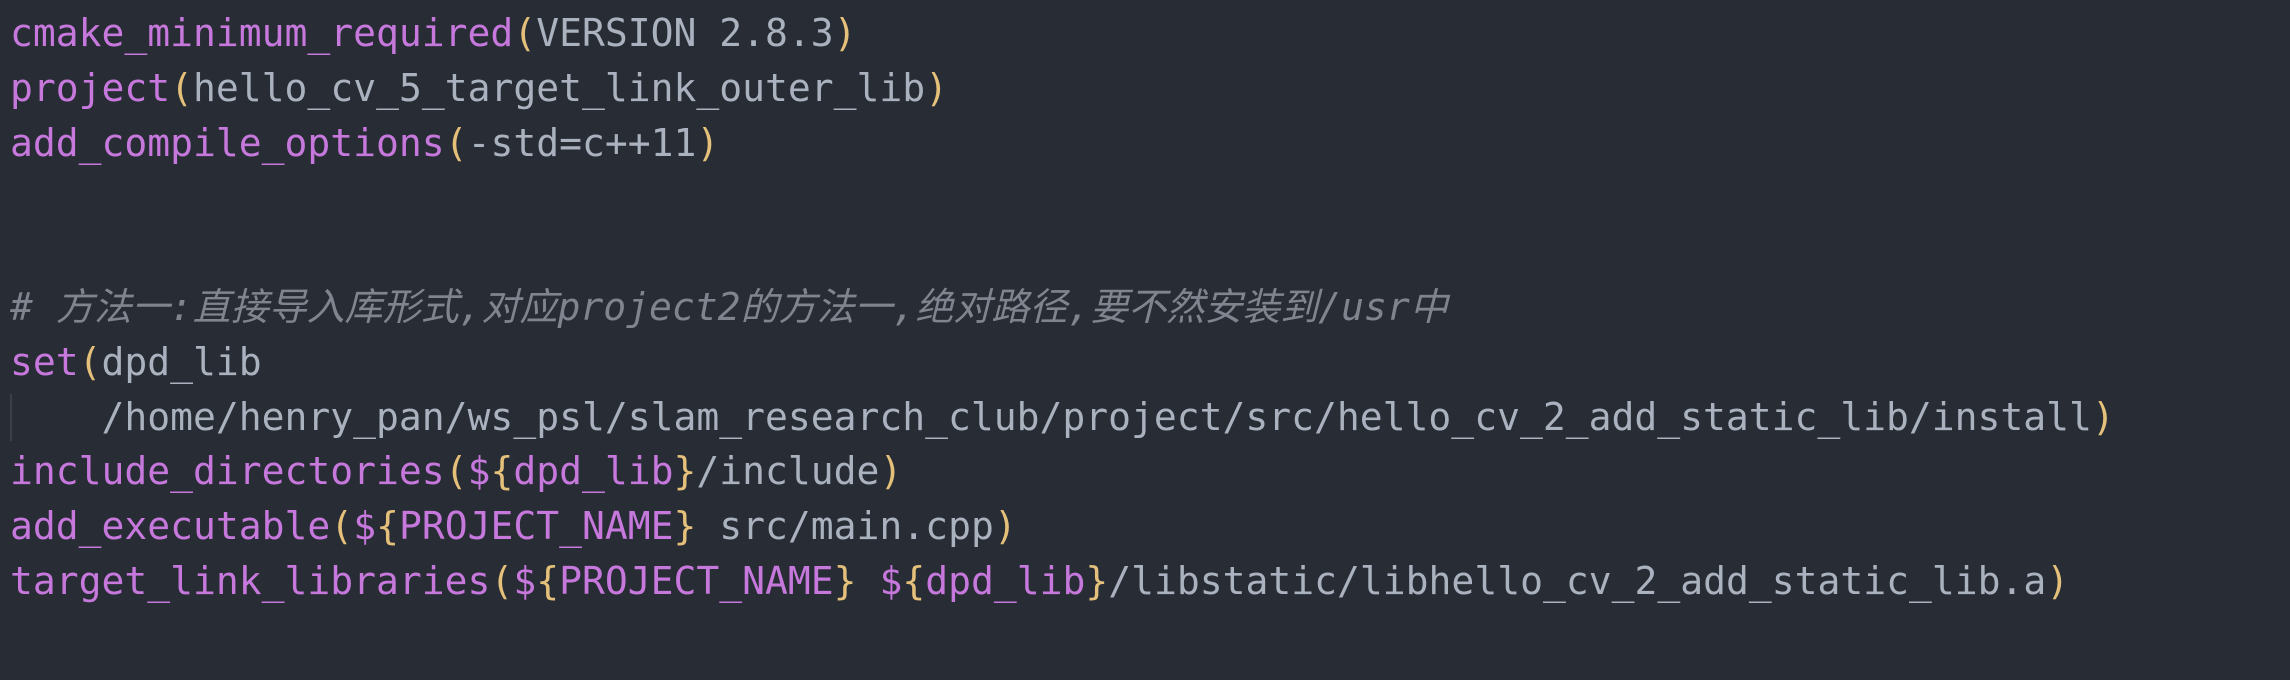 Image resolution: width=2290 pixels, height=680 pixels. What do you see at coordinates (1150, 362) in the screenshot?
I see `code-line-7: set(dpd_lib` at bounding box center [1150, 362].